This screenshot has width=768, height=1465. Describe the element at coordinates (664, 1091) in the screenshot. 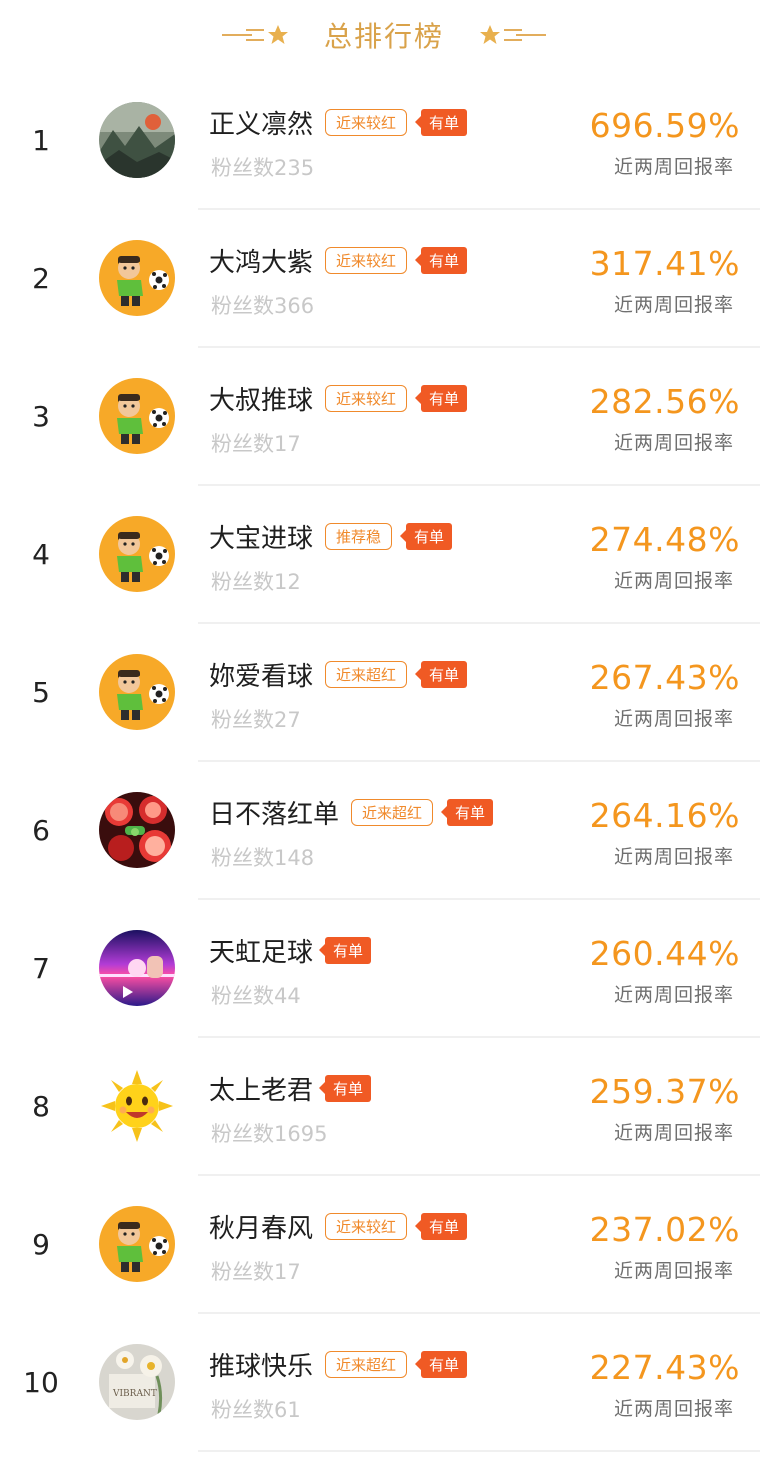

I see `return-rate: 259.37%` at that location.